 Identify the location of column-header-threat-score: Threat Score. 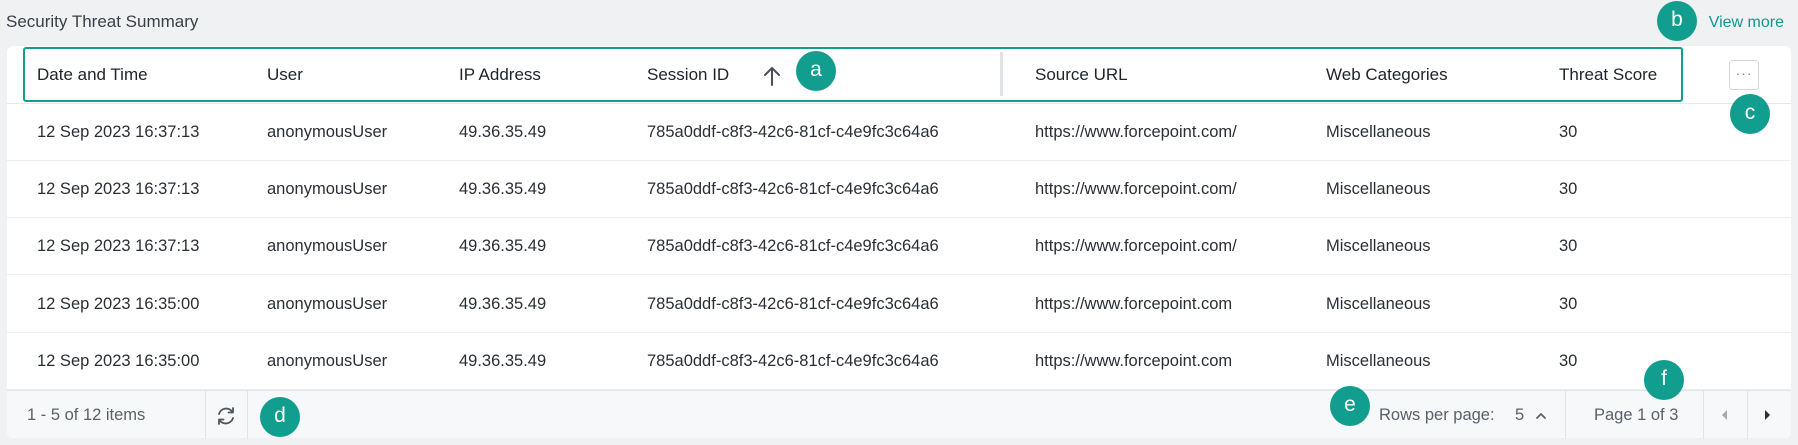
(1608, 75).